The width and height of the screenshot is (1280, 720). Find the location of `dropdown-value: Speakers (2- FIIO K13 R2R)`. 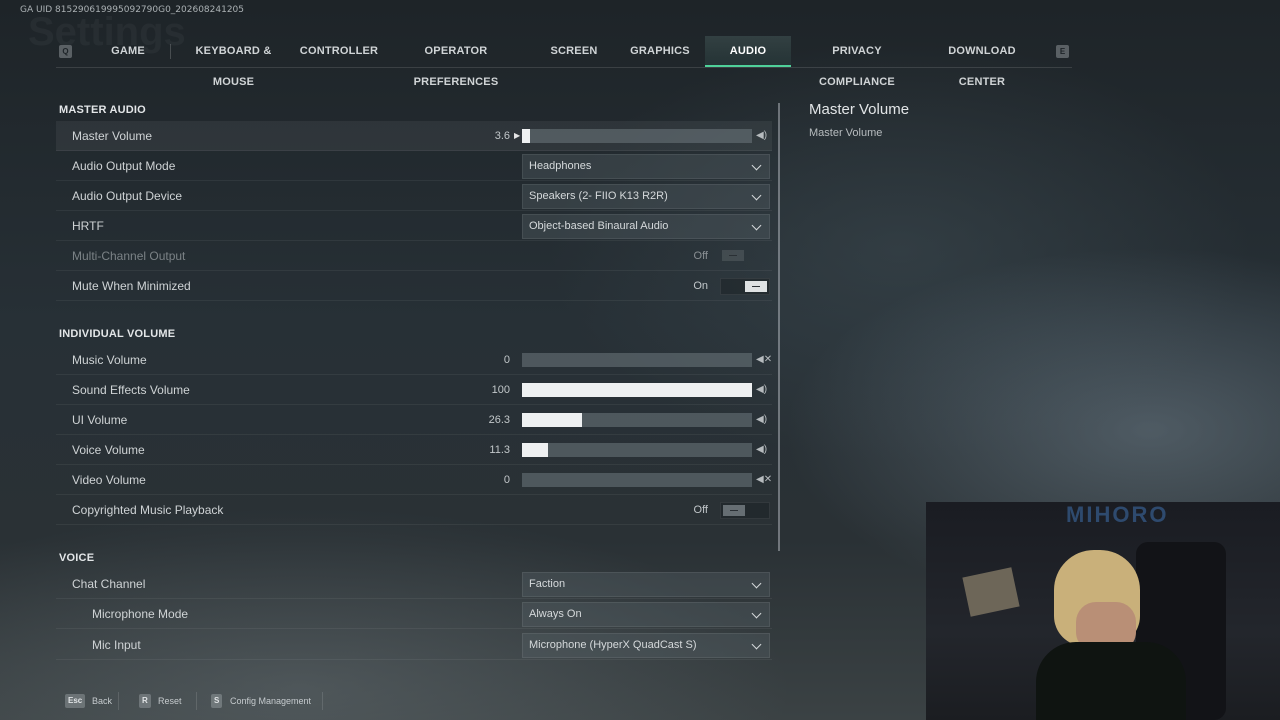

dropdown-value: Speakers (2- FIIO K13 R2R) is located at coordinates (598, 196).